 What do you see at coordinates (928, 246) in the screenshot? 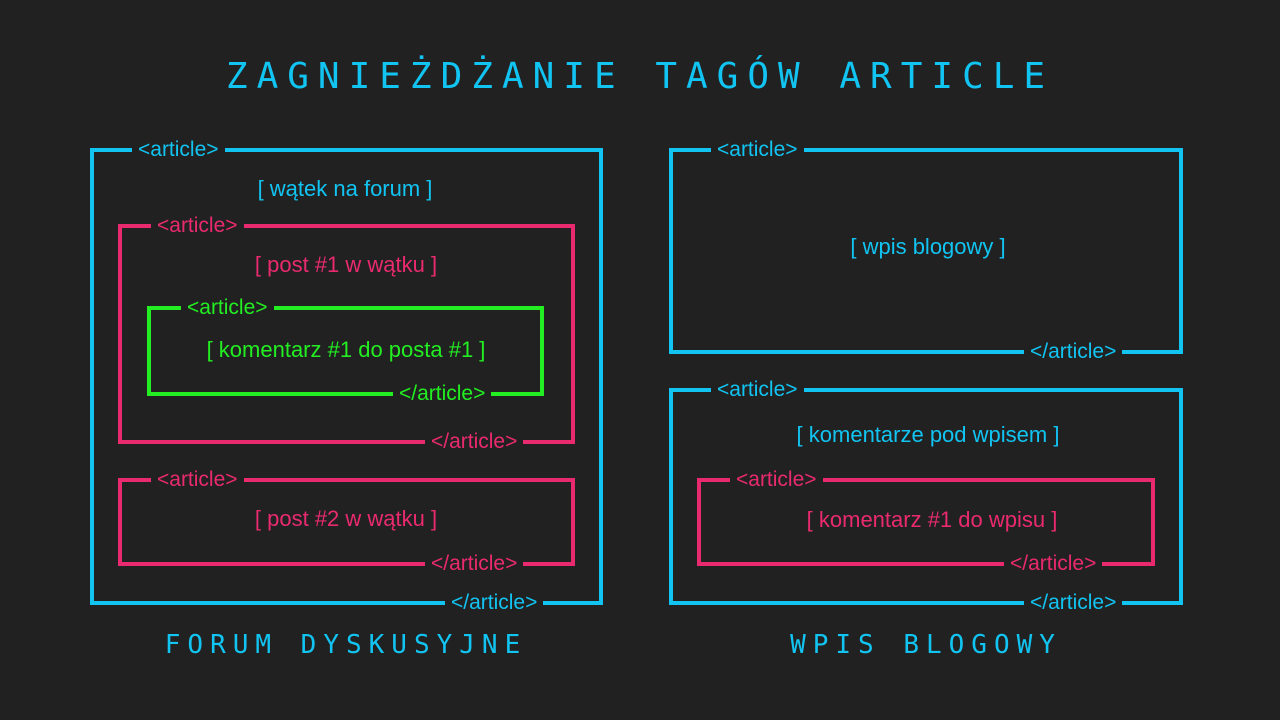
I see `blog-entry-label: [ wpis blogowy ]` at bounding box center [928, 246].